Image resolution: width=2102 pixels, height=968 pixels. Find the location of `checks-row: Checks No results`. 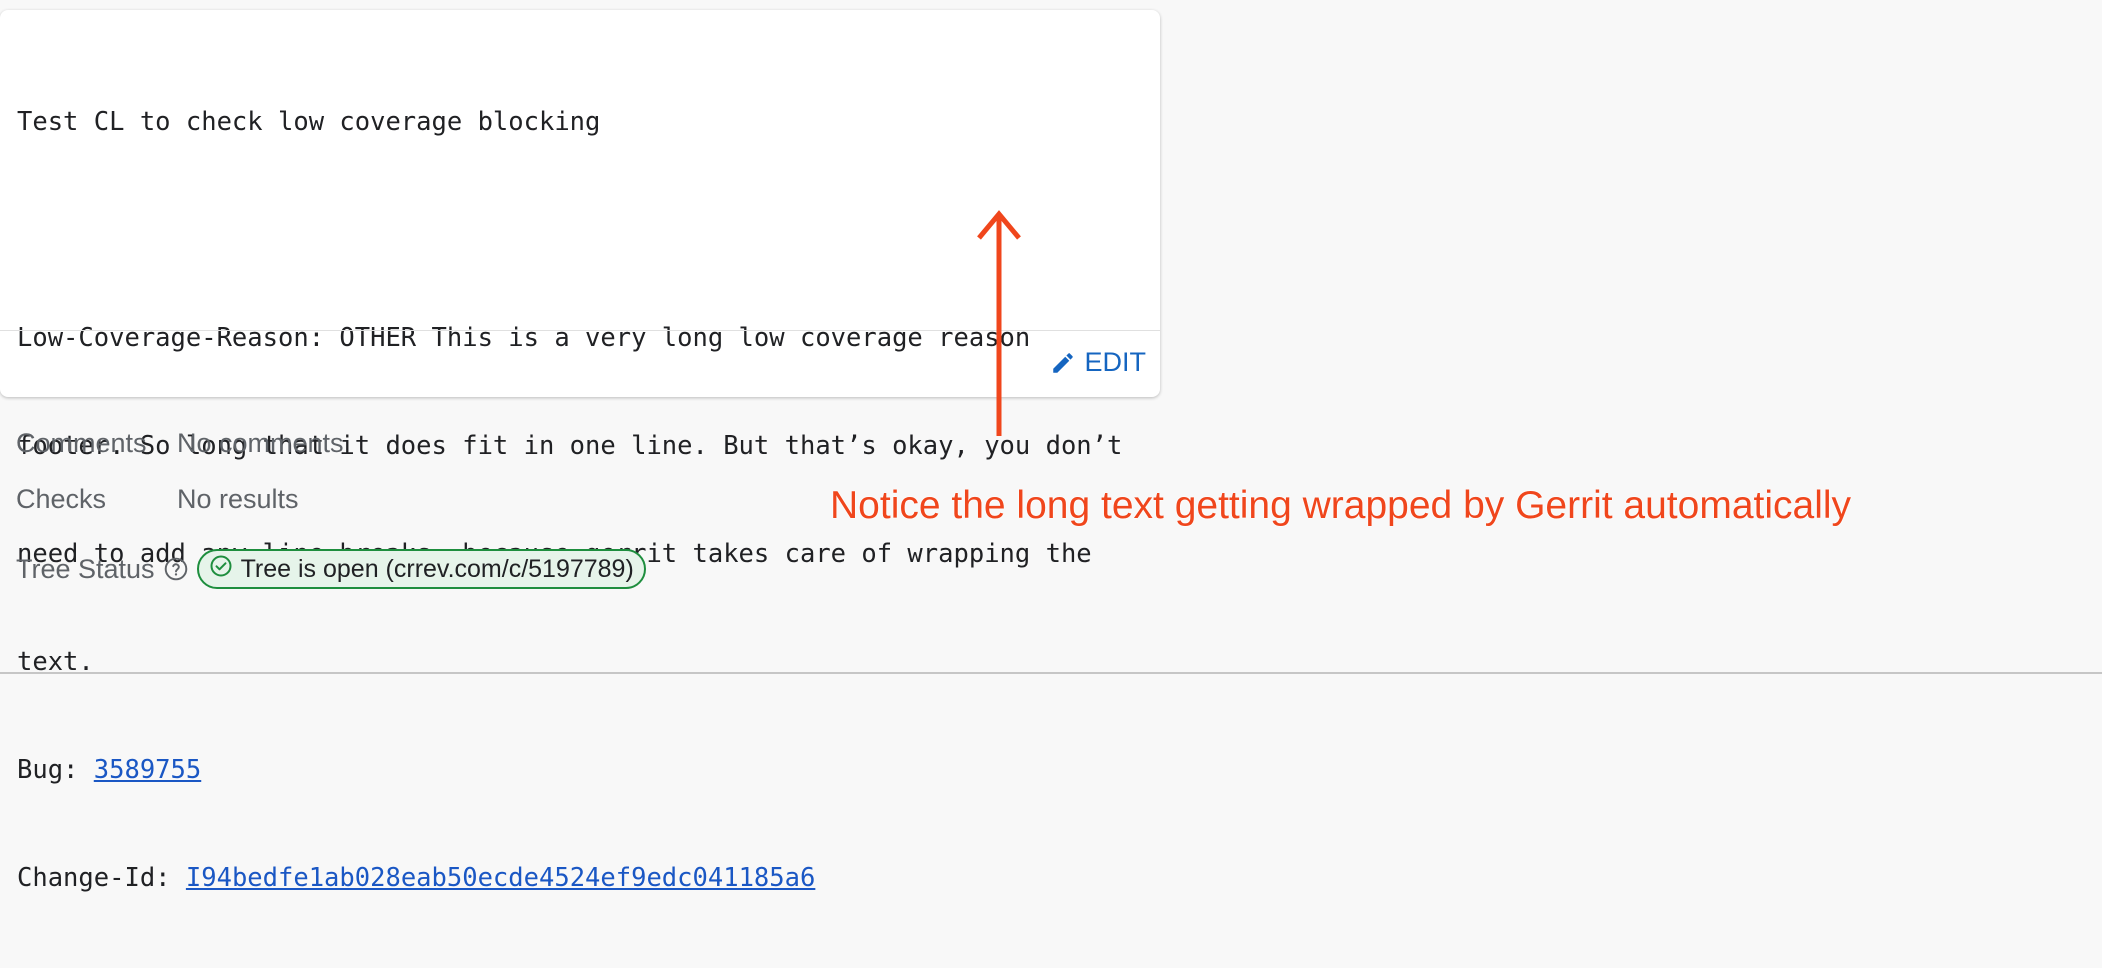

checks-row: Checks No results is located at coordinates (157, 499).